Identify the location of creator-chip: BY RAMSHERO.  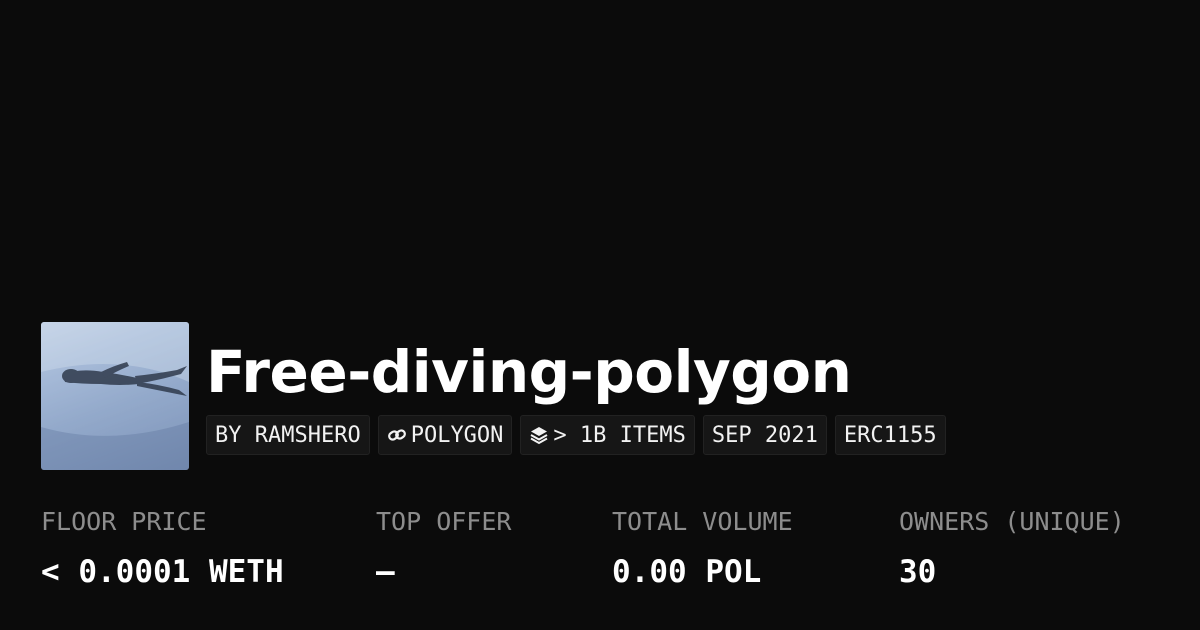
(288, 435).